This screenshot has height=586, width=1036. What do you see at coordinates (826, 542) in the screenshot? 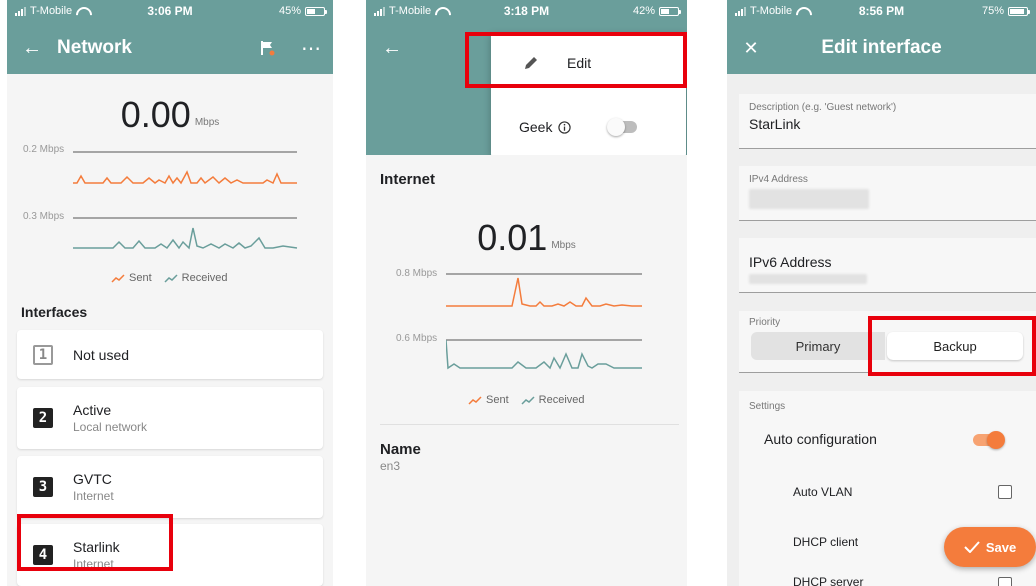
I see `dhcp-client-label: DHCP client` at bounding box center [826, 542].